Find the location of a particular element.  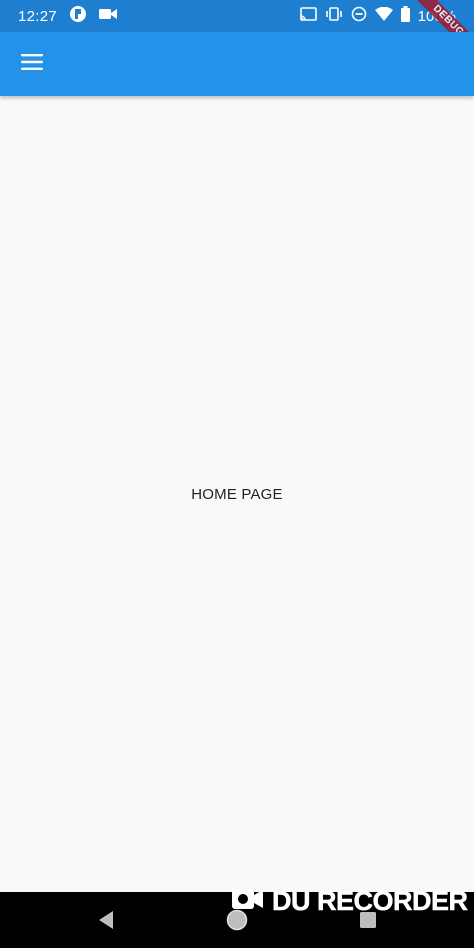

status-bar: 12:27 DEBUG is located at coordinates (237, 34).